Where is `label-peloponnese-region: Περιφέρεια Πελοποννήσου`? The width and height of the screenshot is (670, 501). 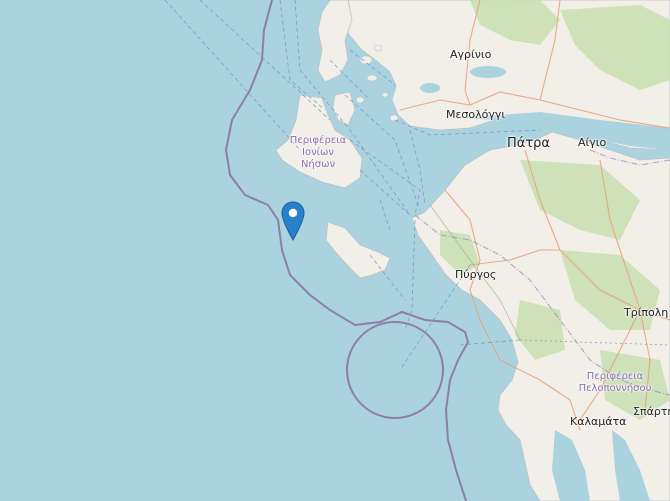 label-peloponnese-region: Περιφέρεια Πελοποννήσου is located at coordinates (615, 382).